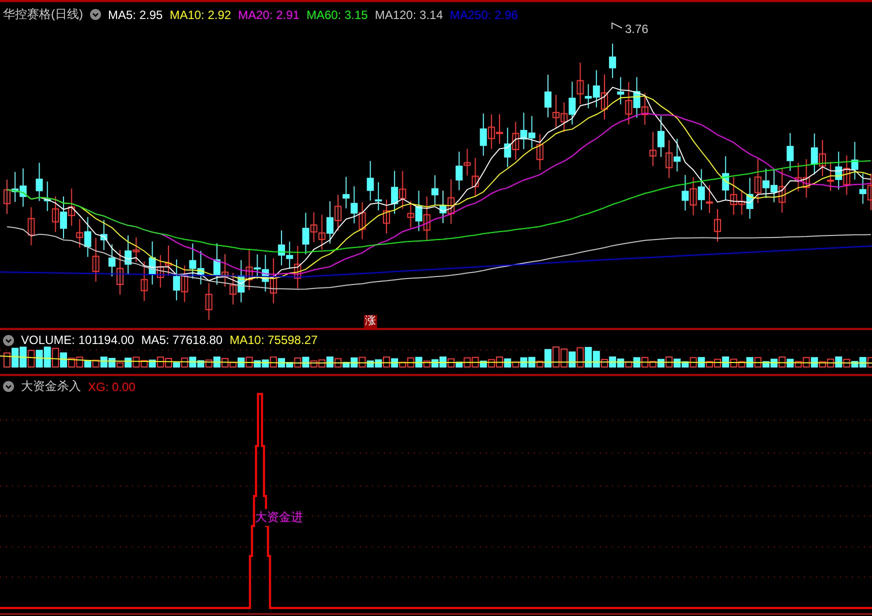 This screenshot has width=872, height=616. I want to click on legend-value: XG: 0.00, so click(112, 387).